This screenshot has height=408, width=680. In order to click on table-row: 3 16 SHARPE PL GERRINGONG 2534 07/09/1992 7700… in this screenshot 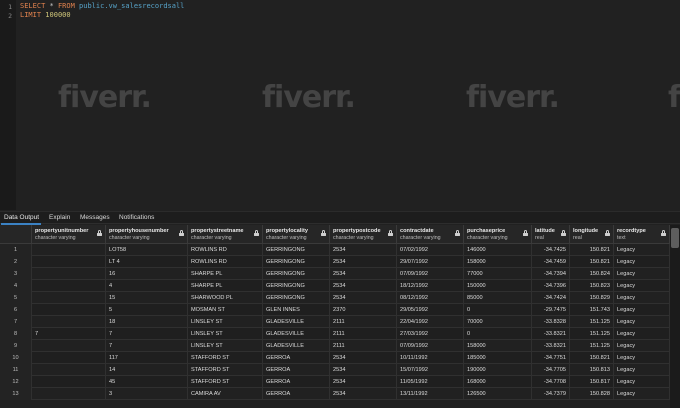, I will do `click(335, 274)`.